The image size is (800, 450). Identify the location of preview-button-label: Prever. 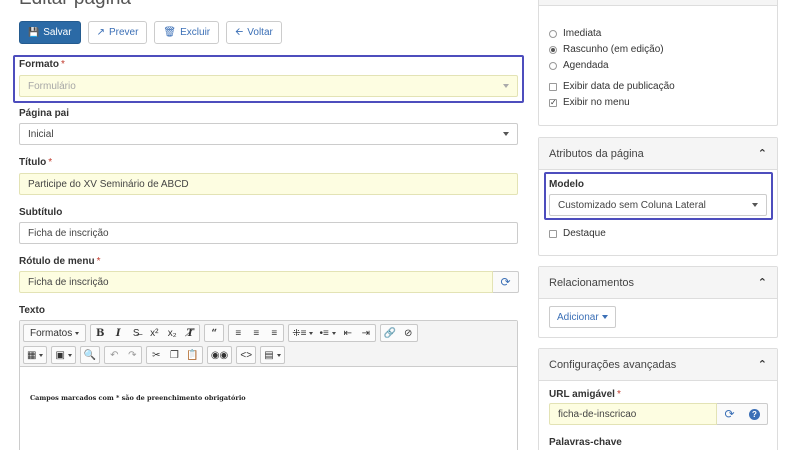
(123, 32).